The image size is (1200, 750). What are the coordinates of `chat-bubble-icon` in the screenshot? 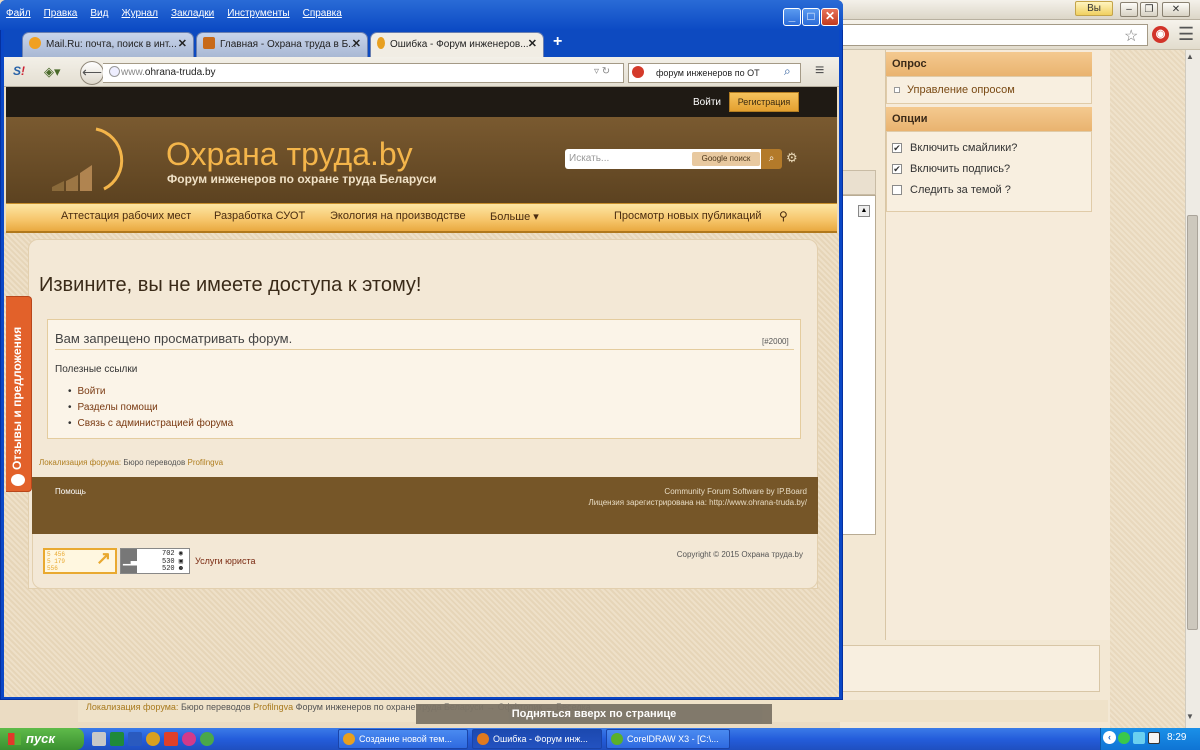 It's located at (18, 480).